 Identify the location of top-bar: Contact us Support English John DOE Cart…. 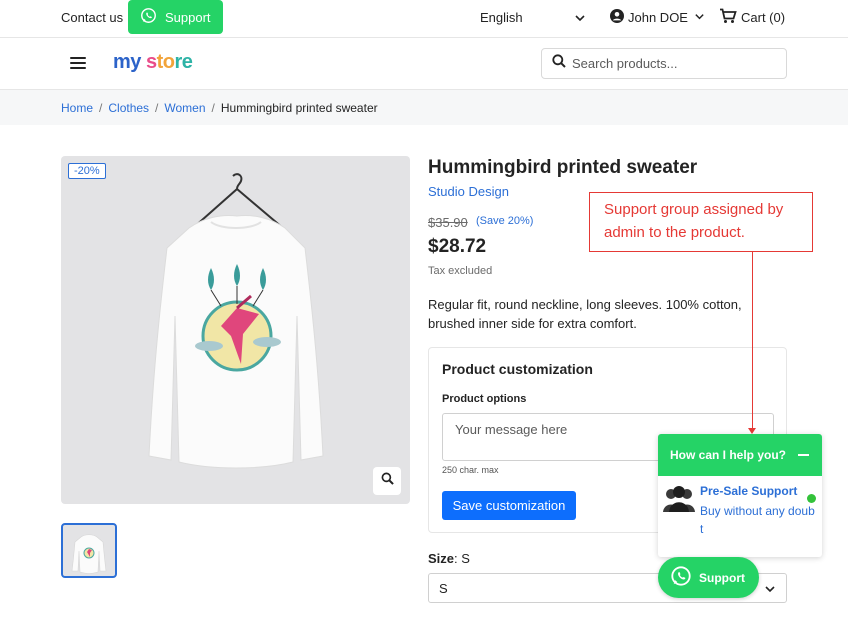
(424, 19).